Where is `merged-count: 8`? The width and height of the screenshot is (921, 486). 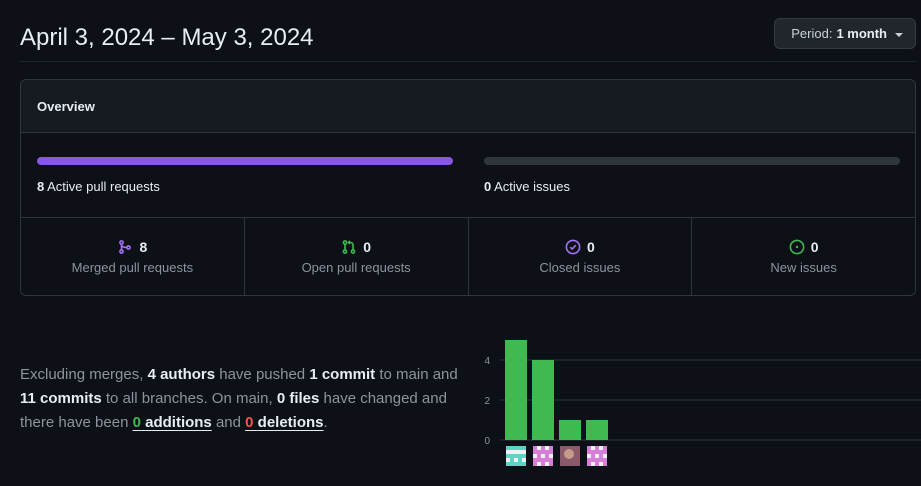 merged-count: 8 is located at coordinates (143, 246).